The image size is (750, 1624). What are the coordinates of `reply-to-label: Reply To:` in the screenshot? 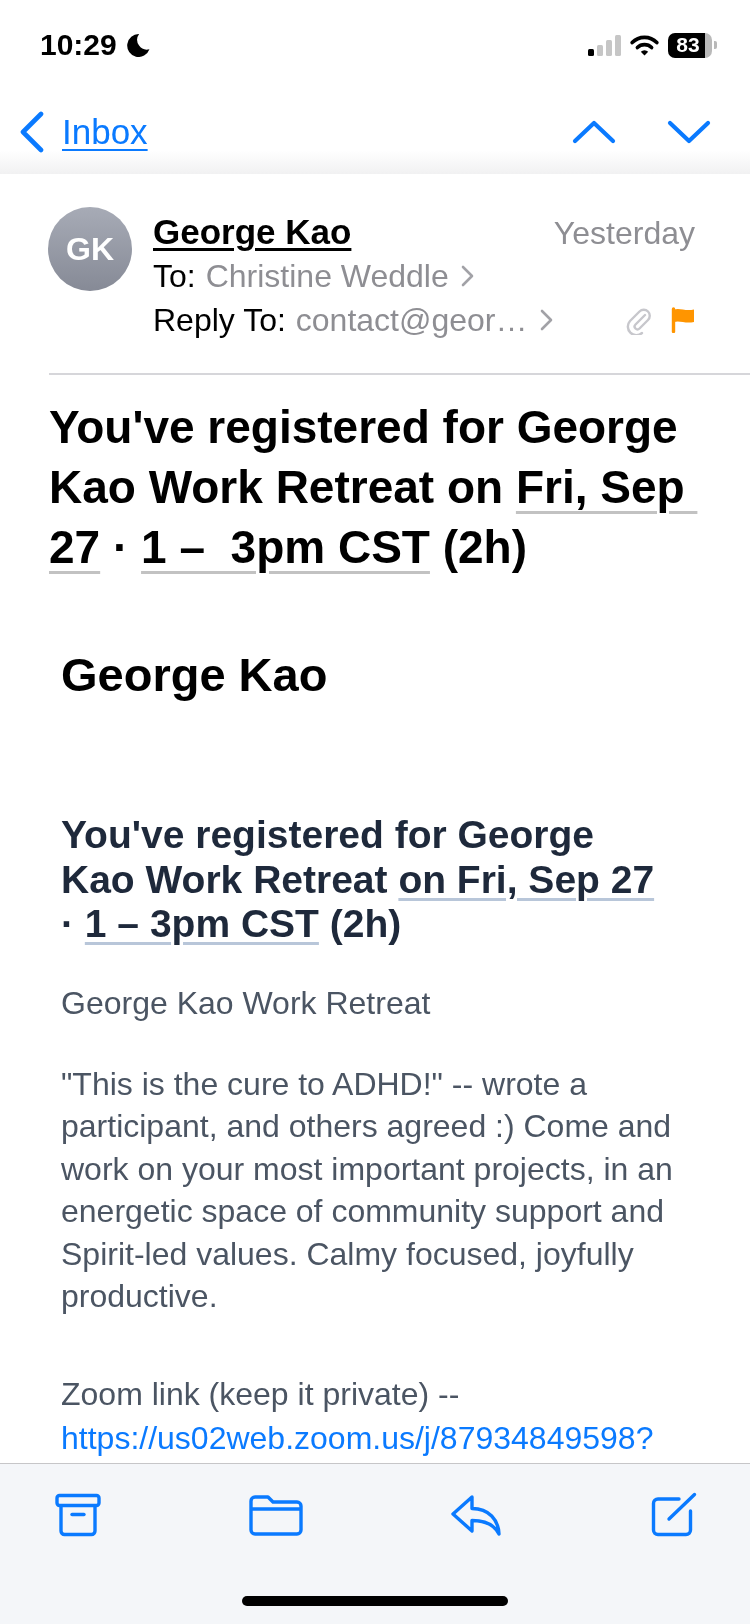 It's located at (219, 320).